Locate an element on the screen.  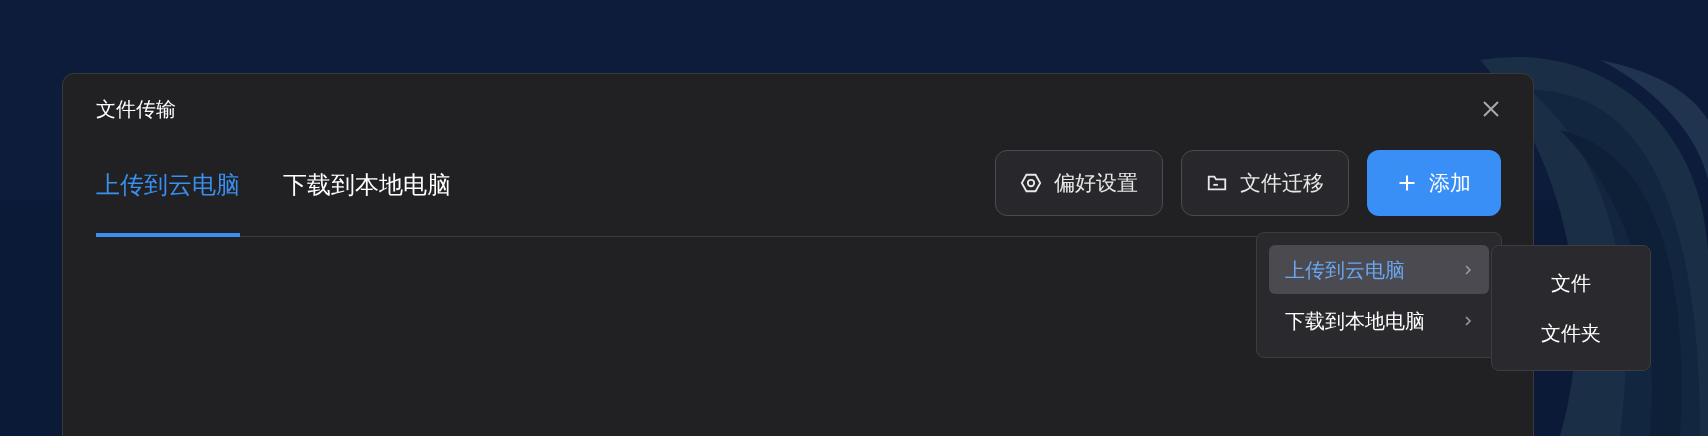
tab: 上传到云电脑 is located at coordinates (168, 202).